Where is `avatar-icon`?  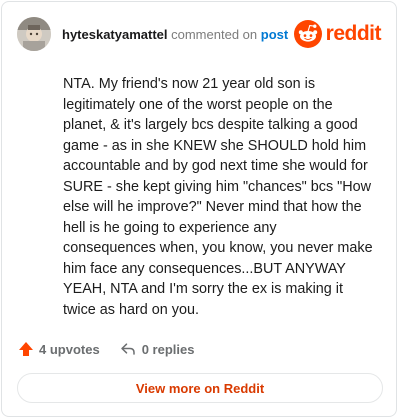 avatar-icon is located at coordinates (34, 34).